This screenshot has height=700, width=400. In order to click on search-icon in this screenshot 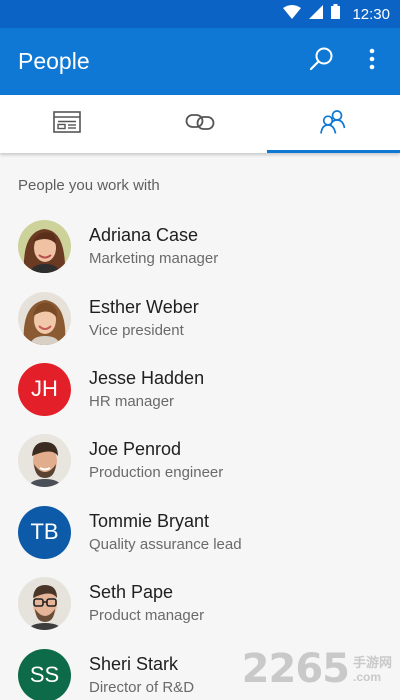, I will do `click(322, 61)`.